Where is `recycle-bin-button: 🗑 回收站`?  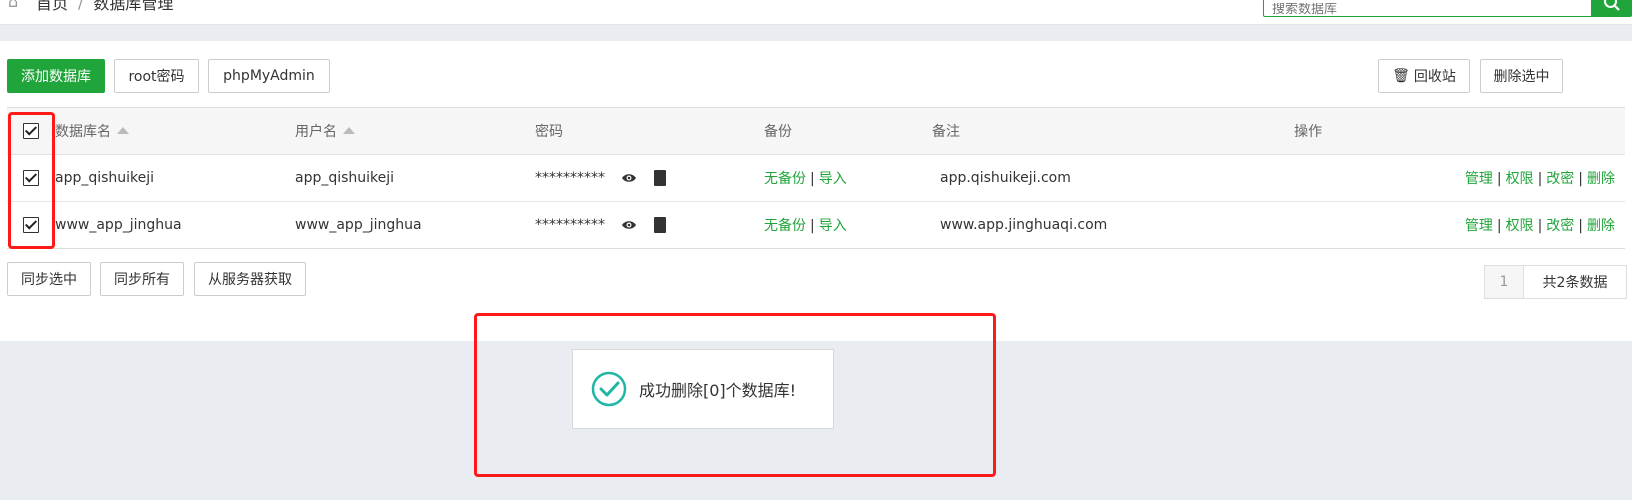 recycle-bin-button: 🗑 回收站 is located at coordinates (1424, 76).